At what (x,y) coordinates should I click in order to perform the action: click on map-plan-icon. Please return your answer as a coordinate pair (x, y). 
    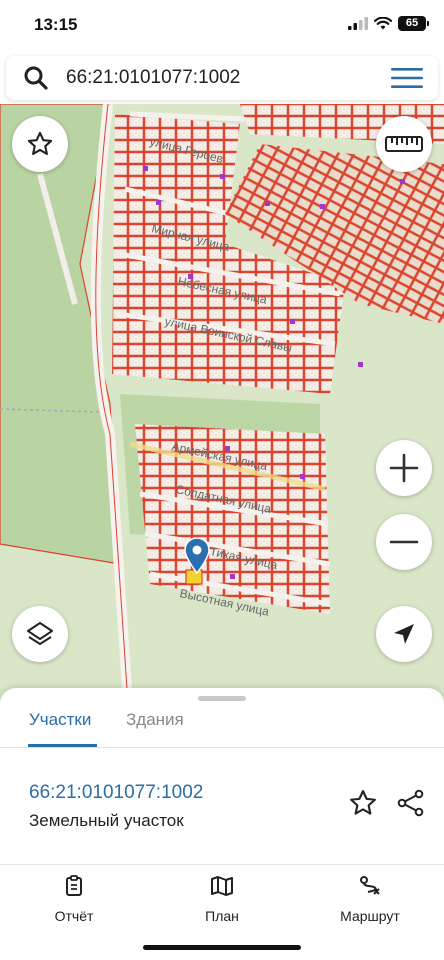
    Looking at the image, I should click on (222, 886).